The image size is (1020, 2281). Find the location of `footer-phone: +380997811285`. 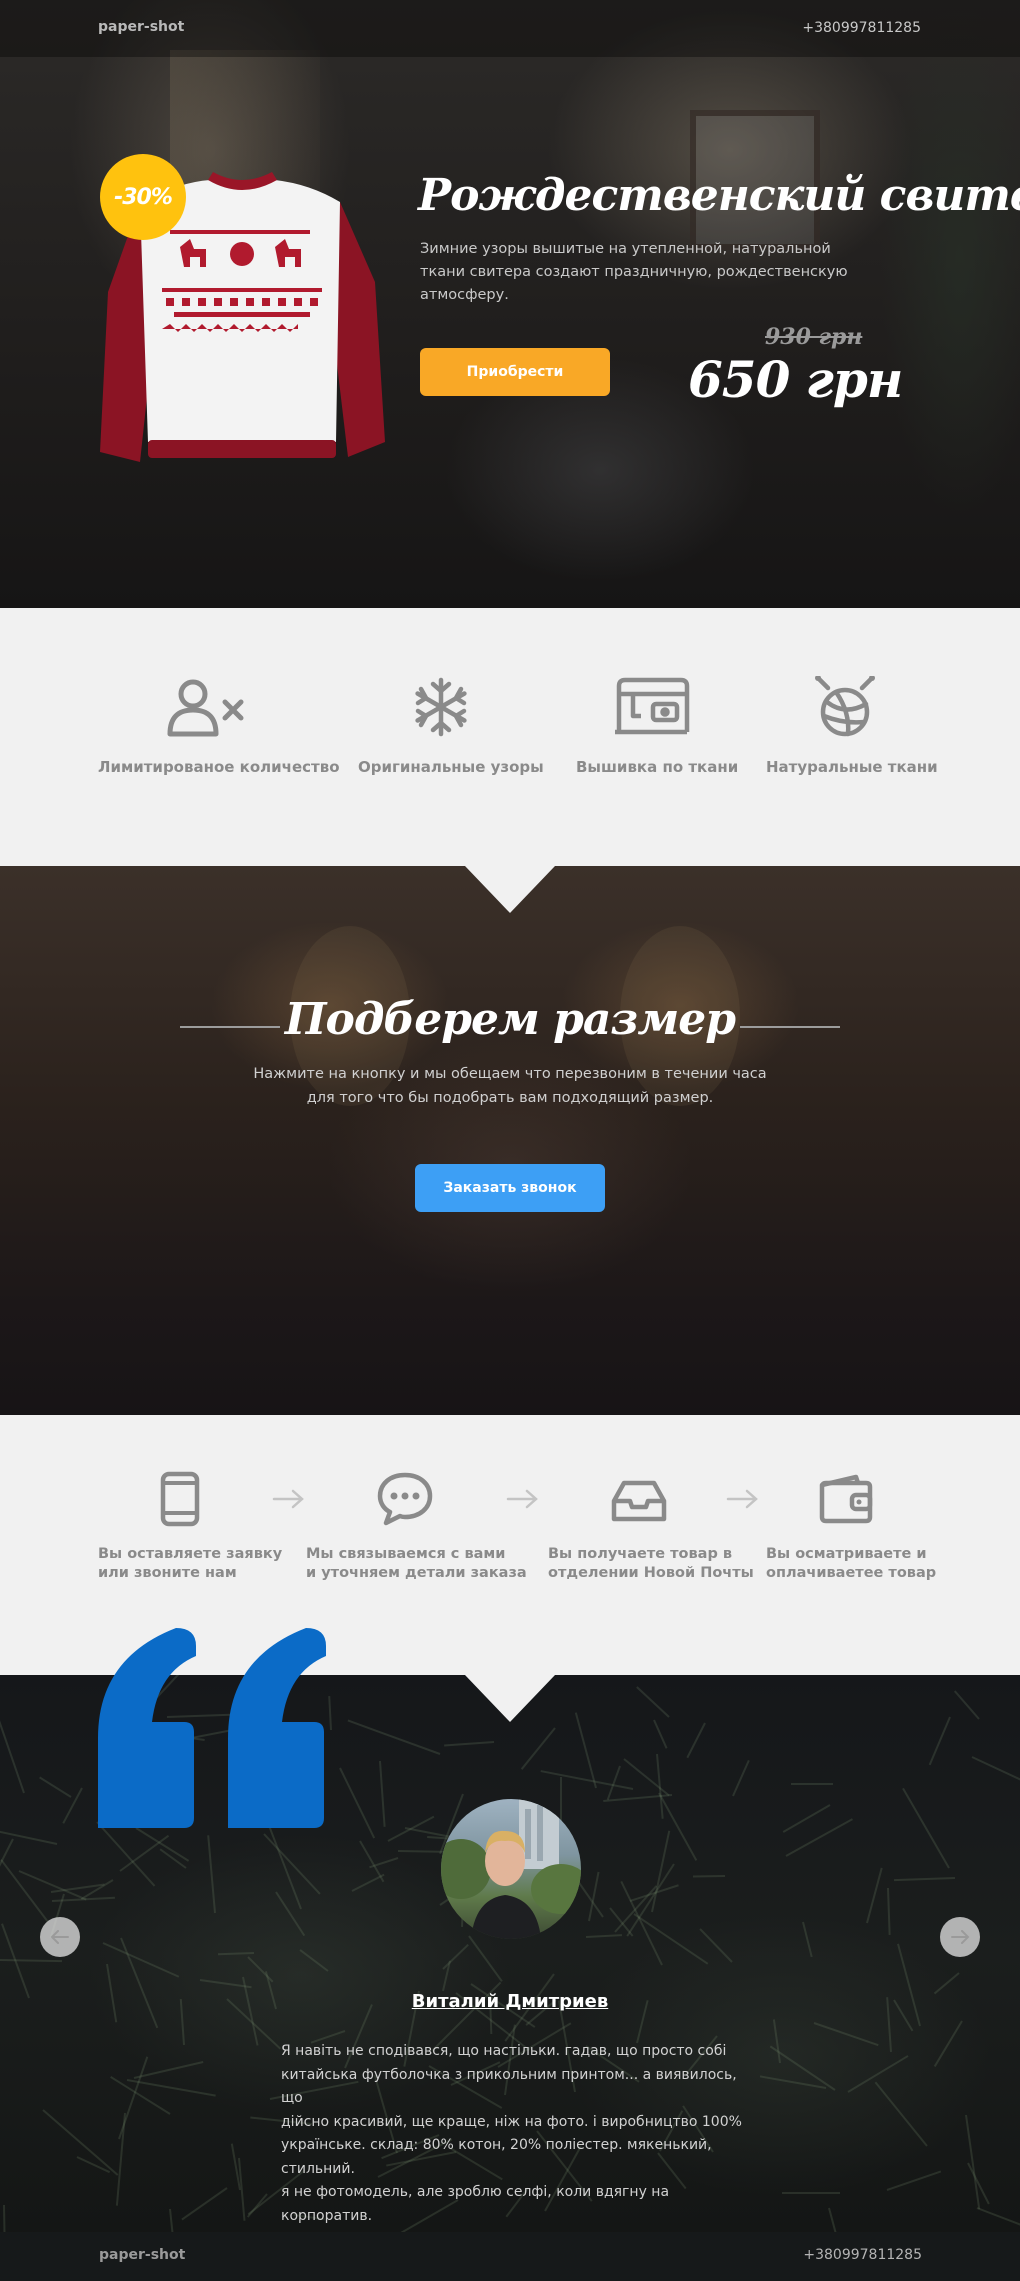

footer-phone: +380997811285 is located at coordinates (862, 2255).